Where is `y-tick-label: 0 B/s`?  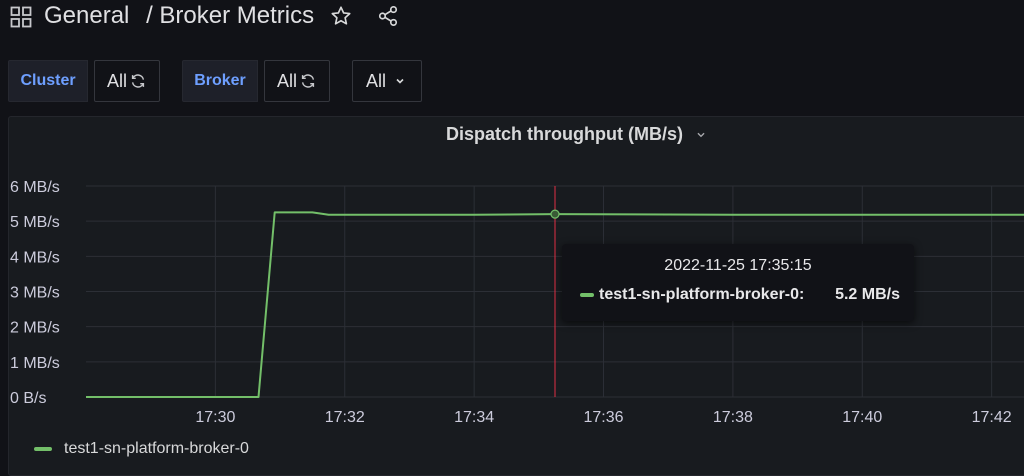 y-tick-label: 0 B/s is located at coordinates (28, 398).